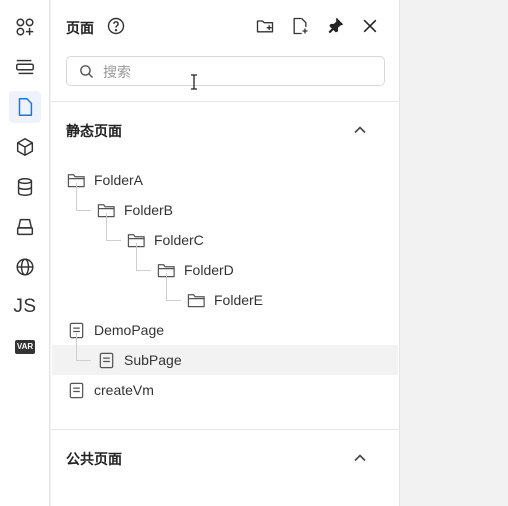 The image size is (508, 506). Describe the element at coordinates (153, 360) in the screenshot. I see `tree-item-label: SubPage` at that location.